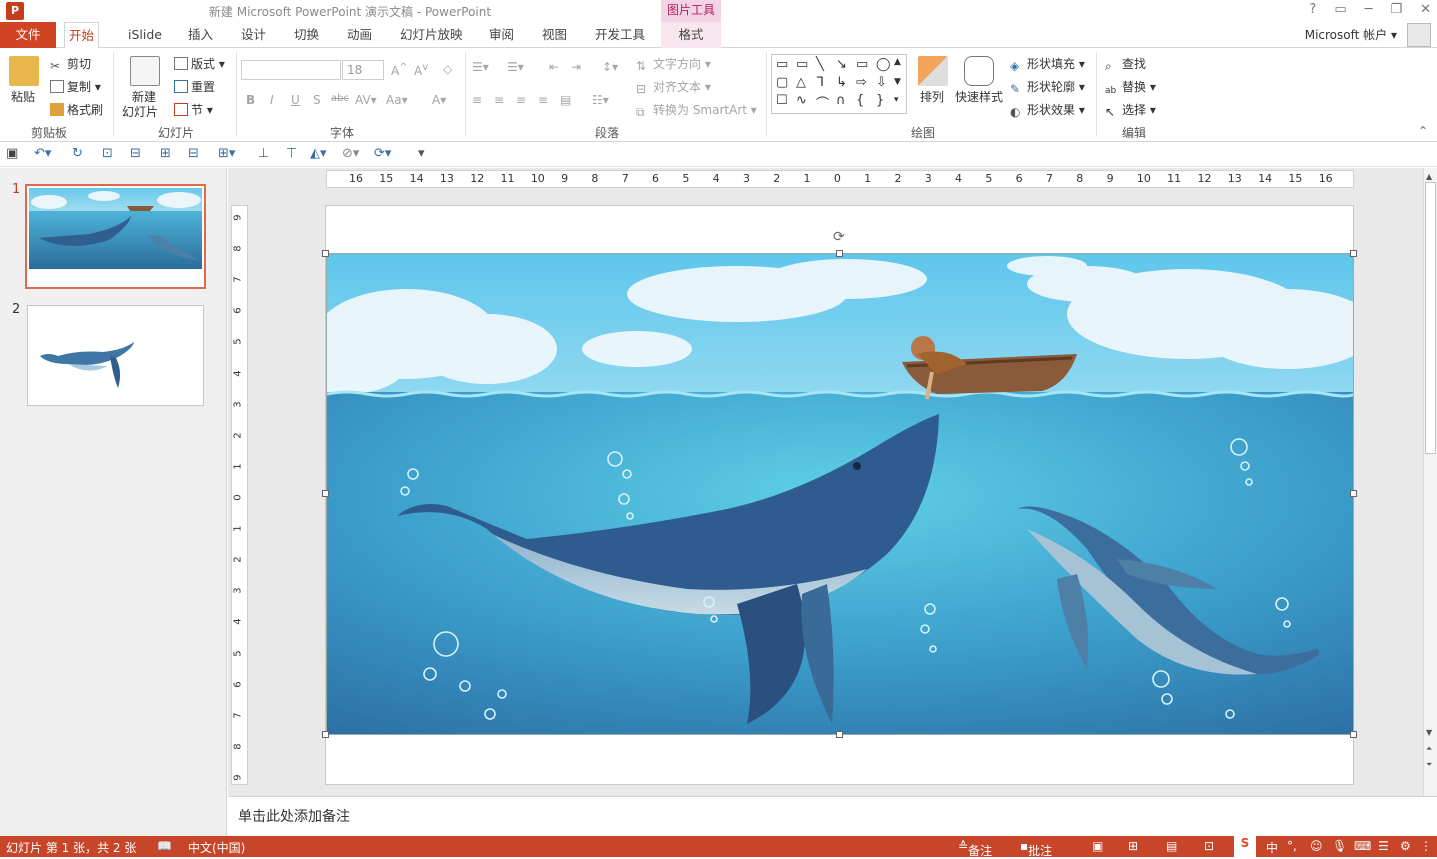 The height and width of the screenshot is (859, 1437). What do you see at coordinates (841, 100) in the screenshot?
I see `wave-shape-icon: ∩` at bounding box center [841, 100].